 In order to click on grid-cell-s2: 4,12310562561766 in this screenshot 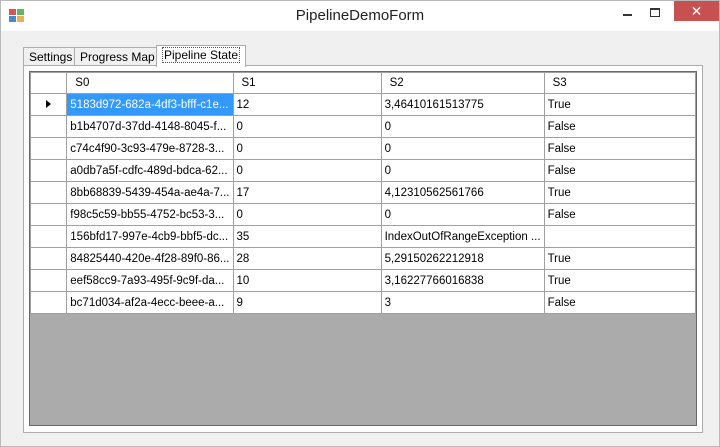, I will do `click(462, 192)`.